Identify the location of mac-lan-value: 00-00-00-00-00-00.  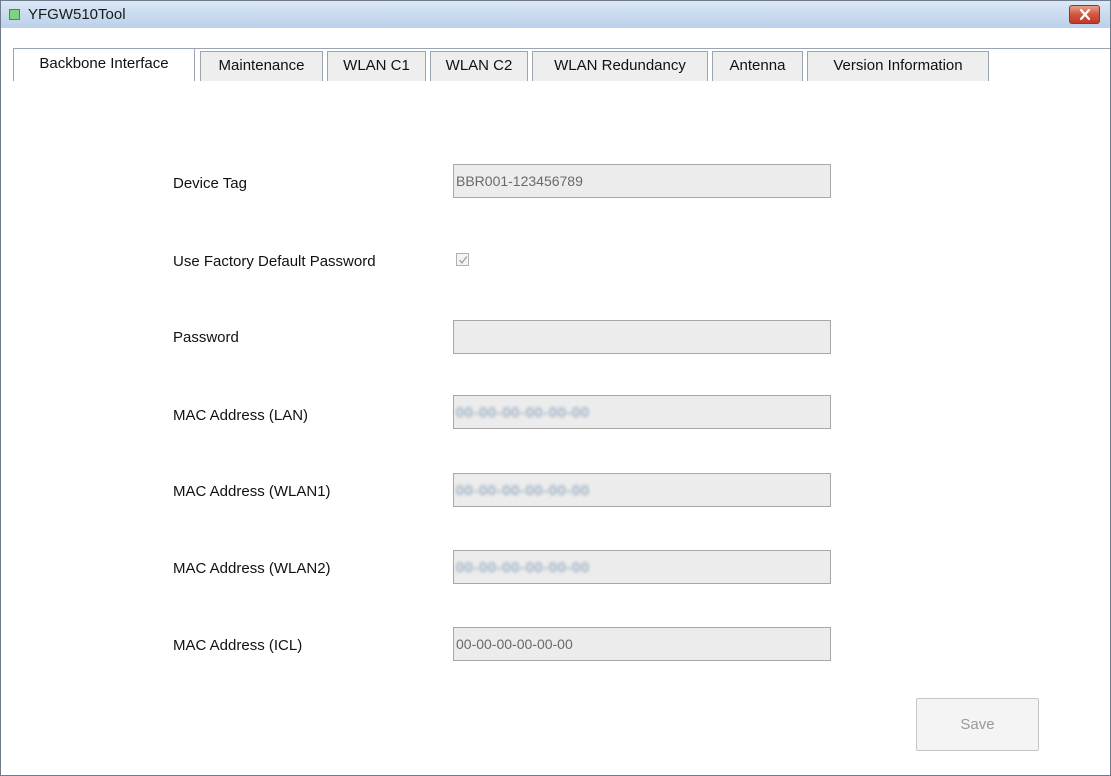
(523, 412).